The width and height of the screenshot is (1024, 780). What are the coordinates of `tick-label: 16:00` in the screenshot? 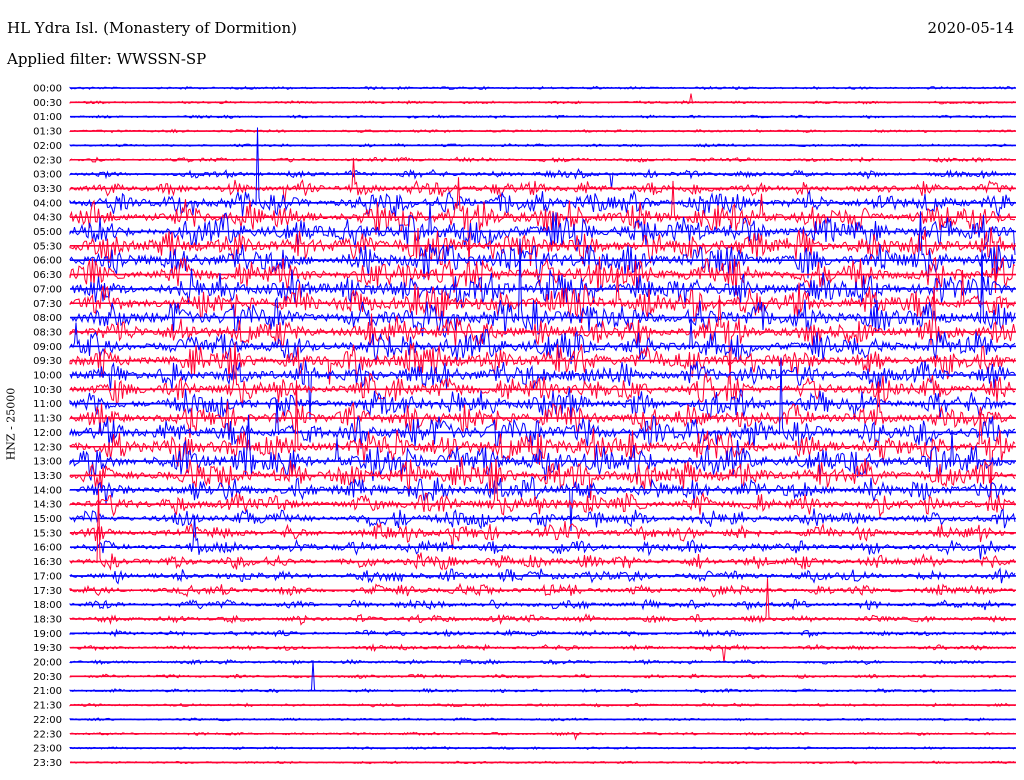 It's located at (47, 548).